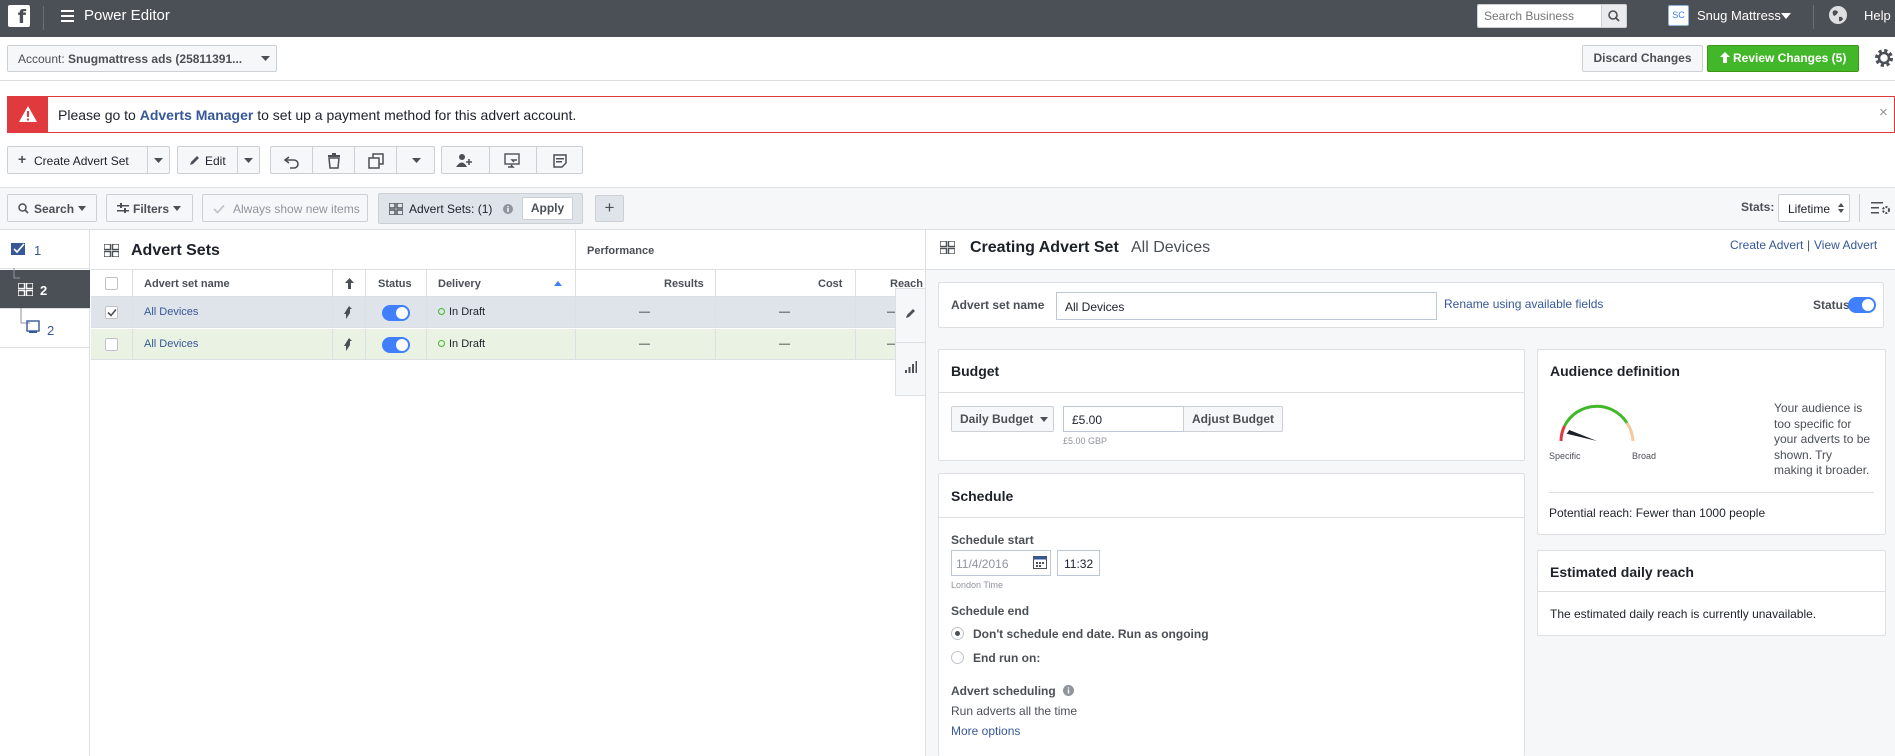 The image size is (1895, 756). Describe the element at coordinates (911, 367) in the screenshot. I see `bar-chart-icon` at that location.